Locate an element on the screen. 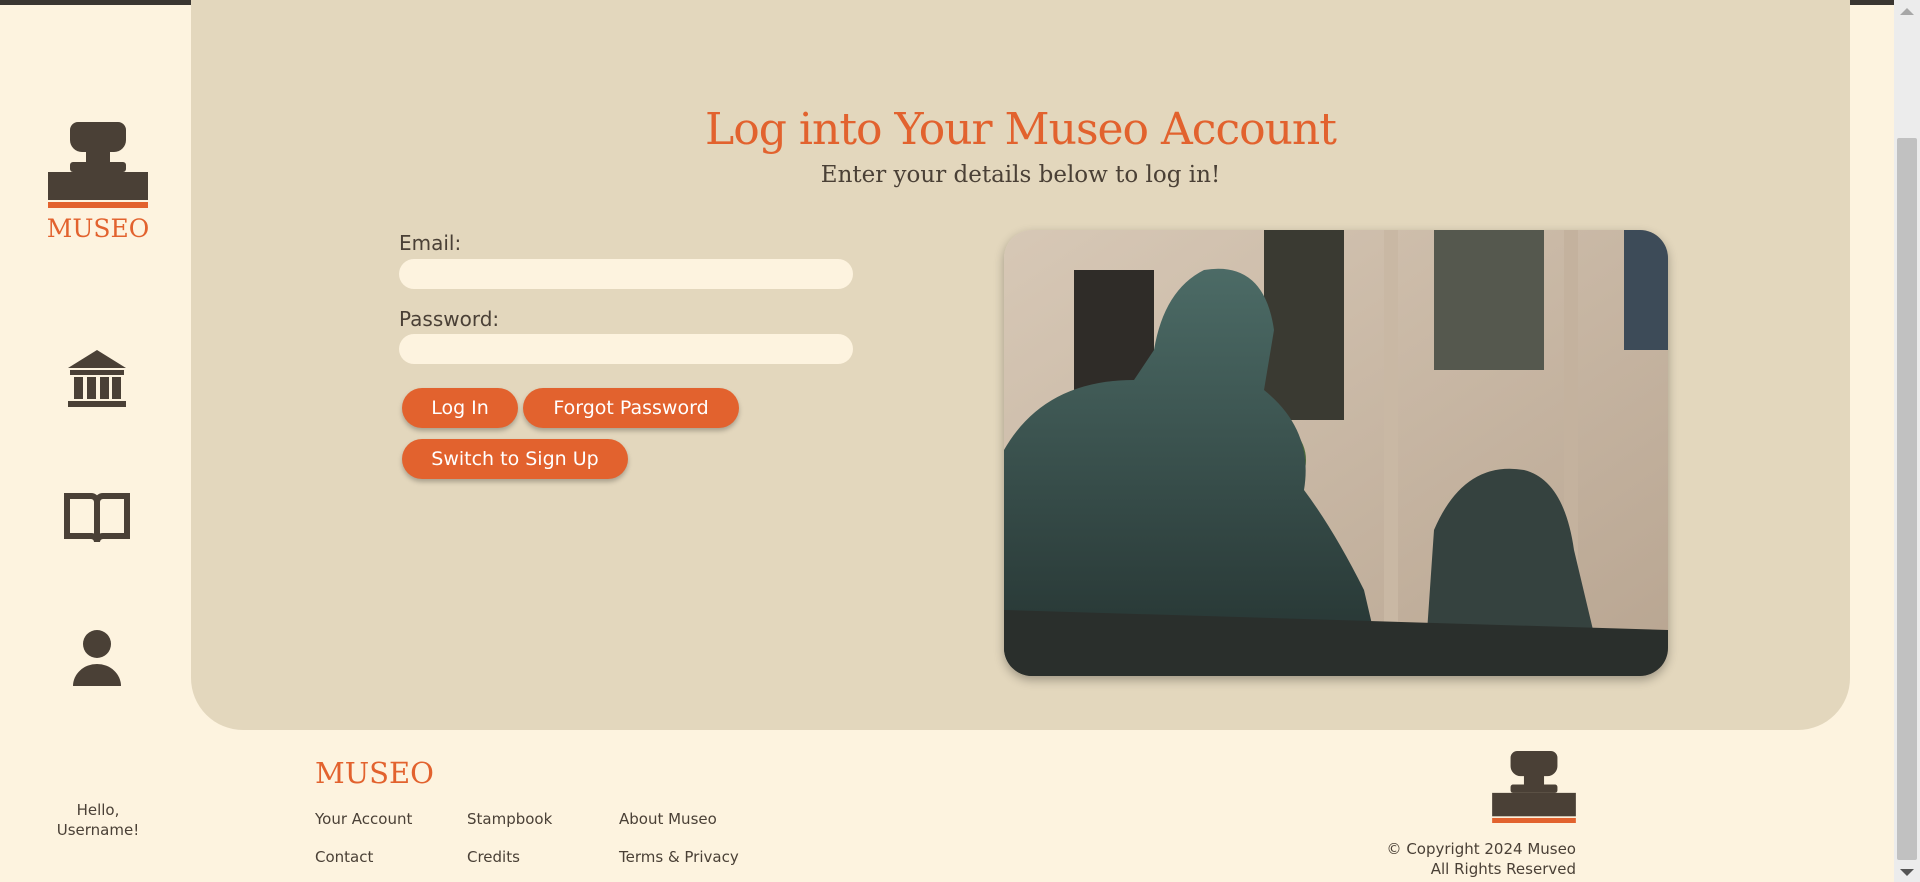  sidebar-item-account is located at coordinates (97, 659).